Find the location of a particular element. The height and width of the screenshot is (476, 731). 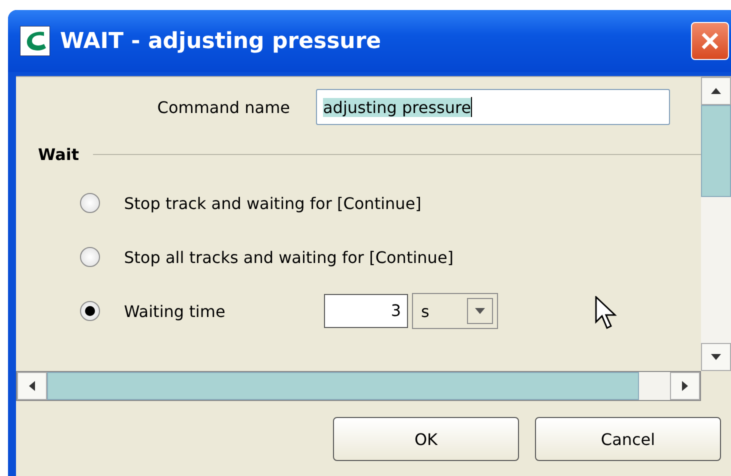

close-button is located at coordinates (710, 41).